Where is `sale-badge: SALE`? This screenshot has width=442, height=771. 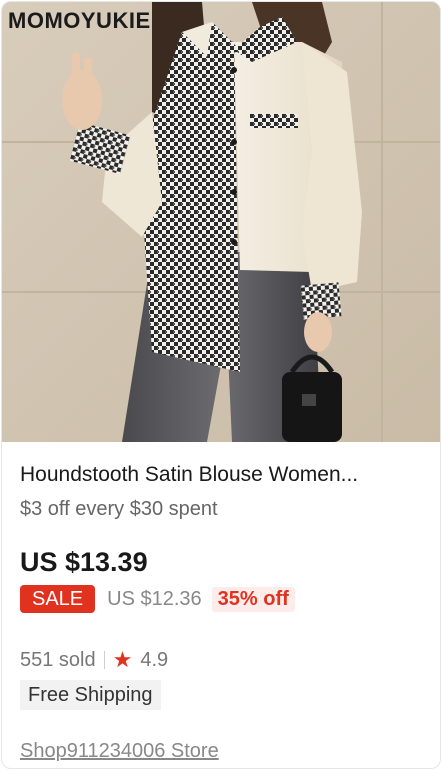
sale-badge: SALE is located at coordinates (58, 599).